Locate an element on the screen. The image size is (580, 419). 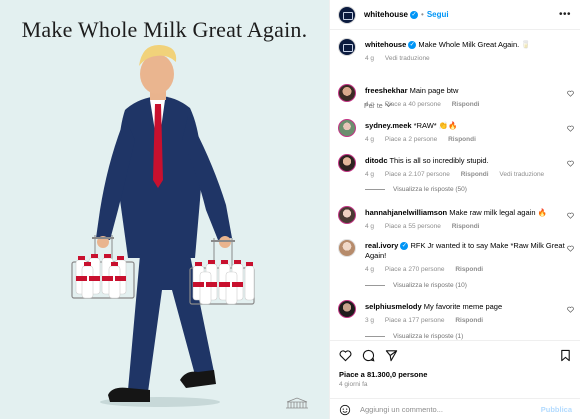
share-icon is located at coordinates (391, 355).